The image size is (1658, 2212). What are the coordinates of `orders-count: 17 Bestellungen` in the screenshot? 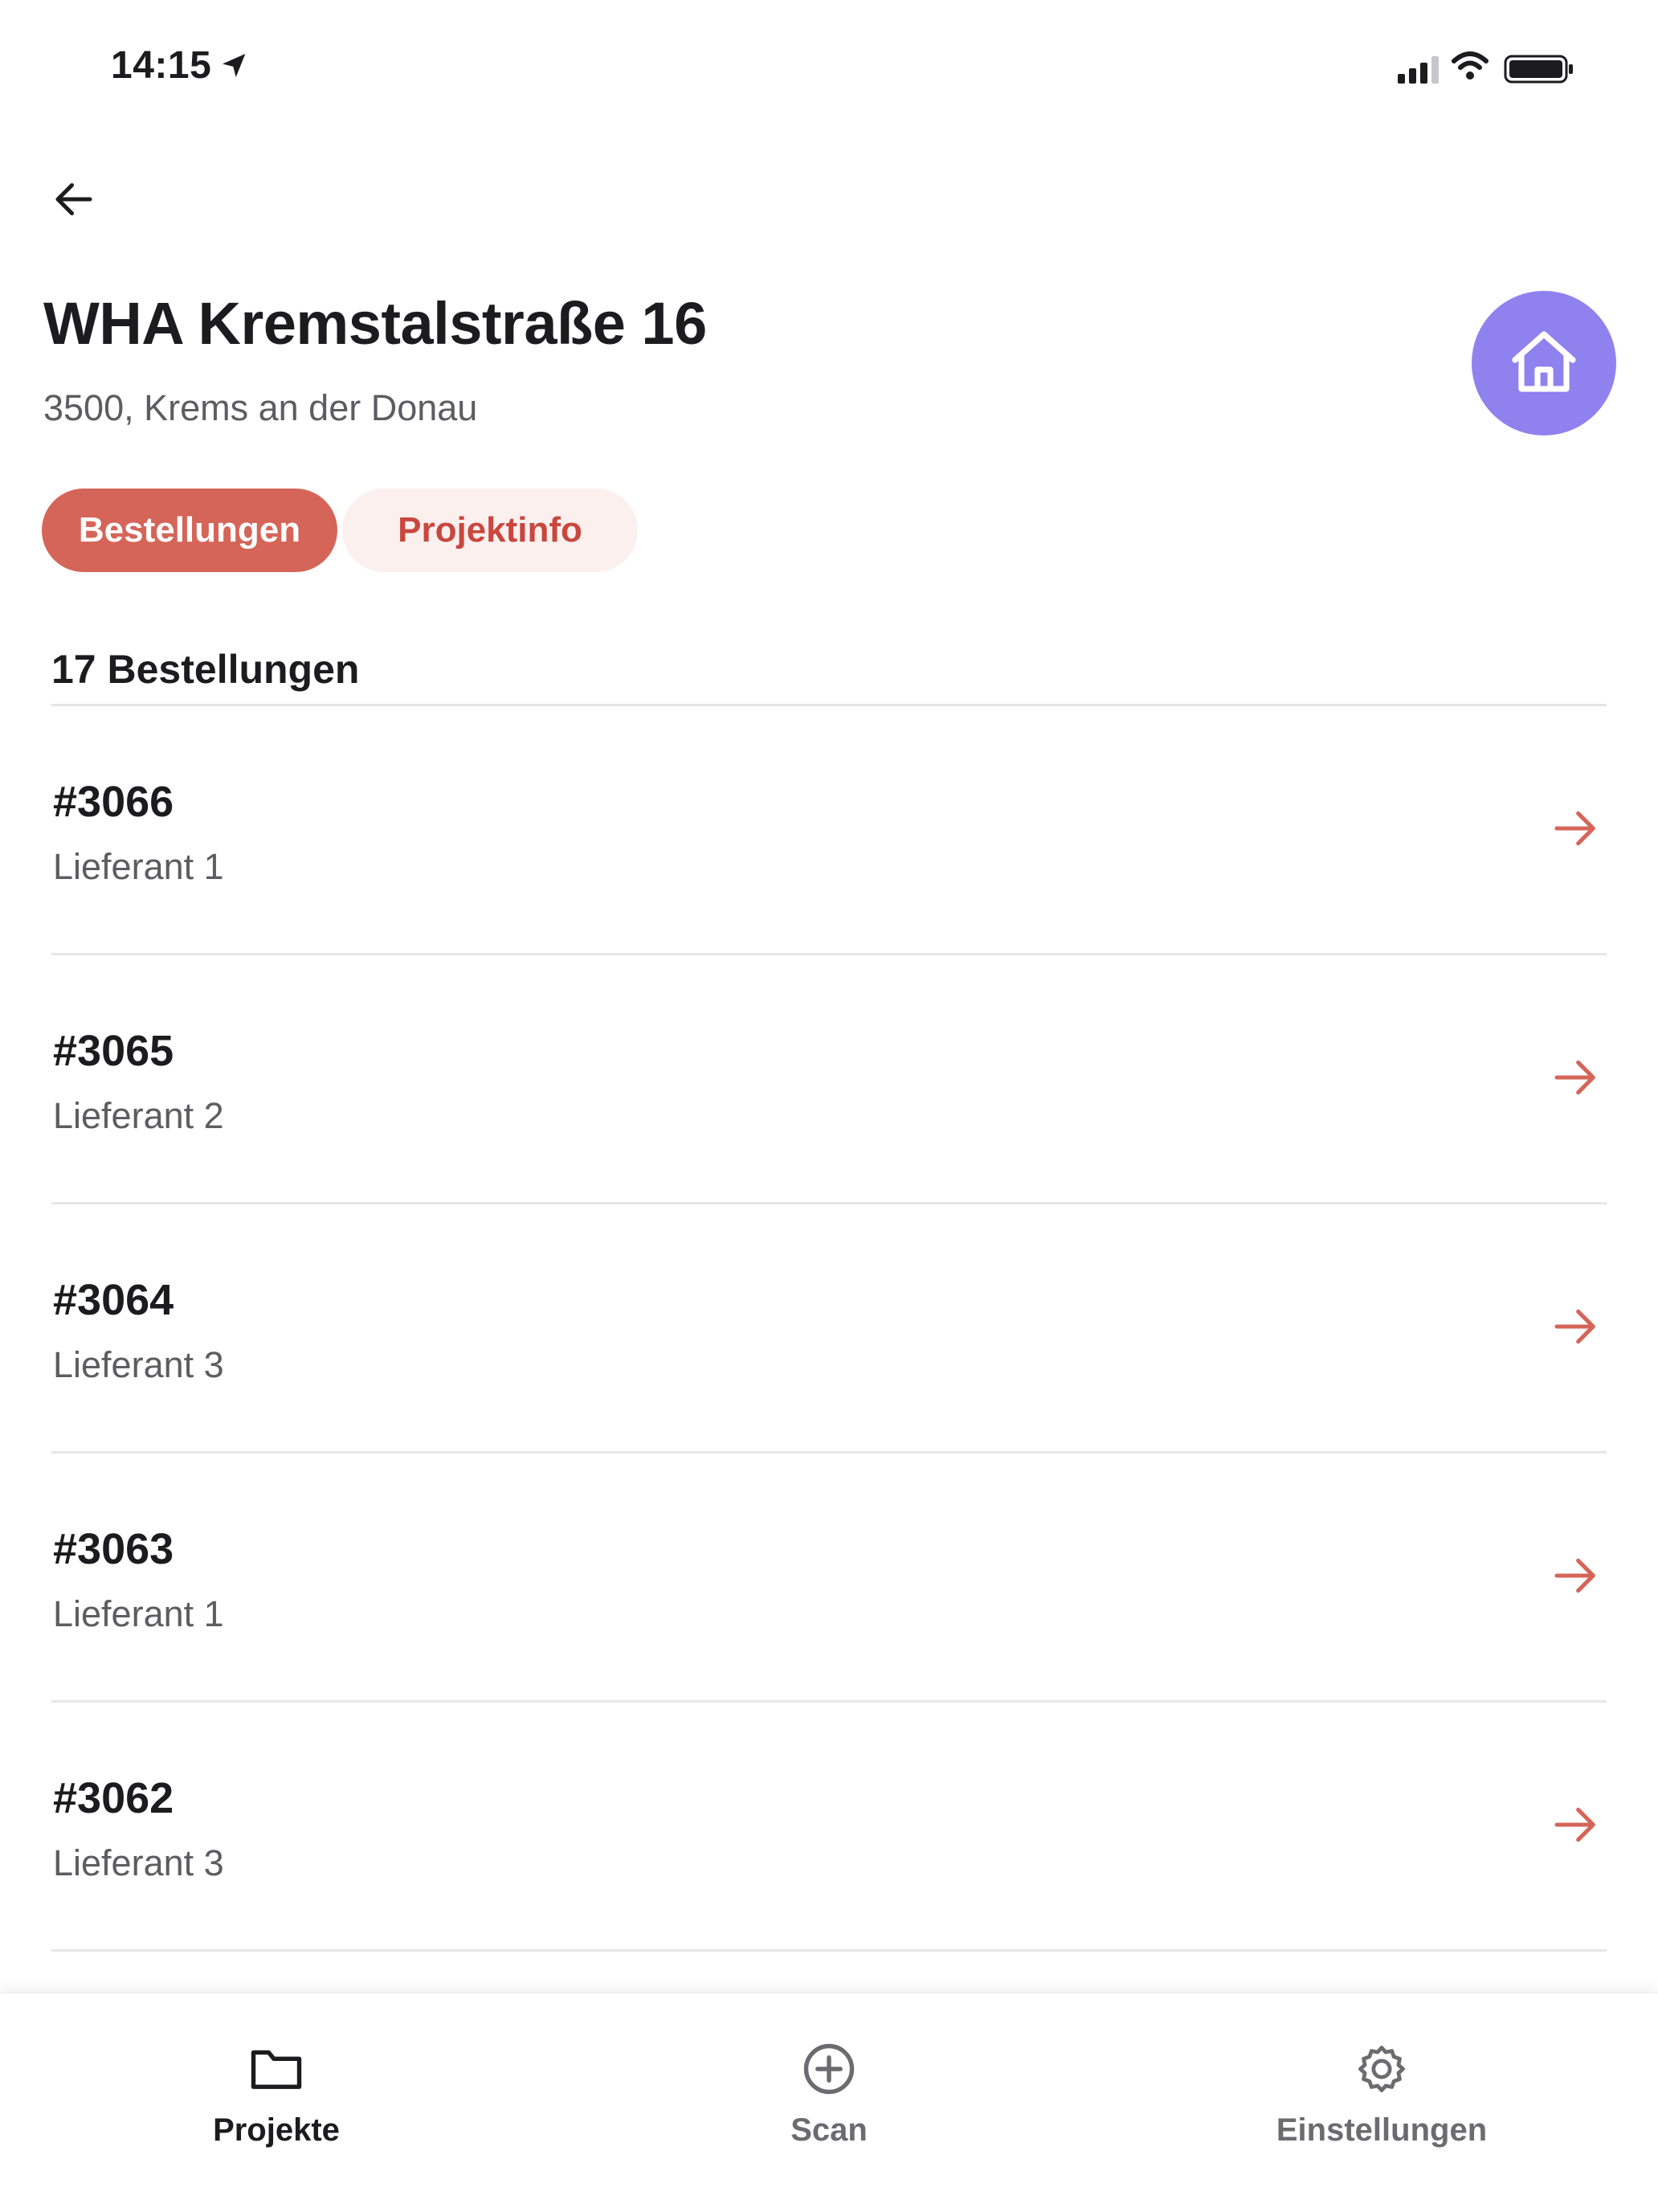 It's located at (205, 669).